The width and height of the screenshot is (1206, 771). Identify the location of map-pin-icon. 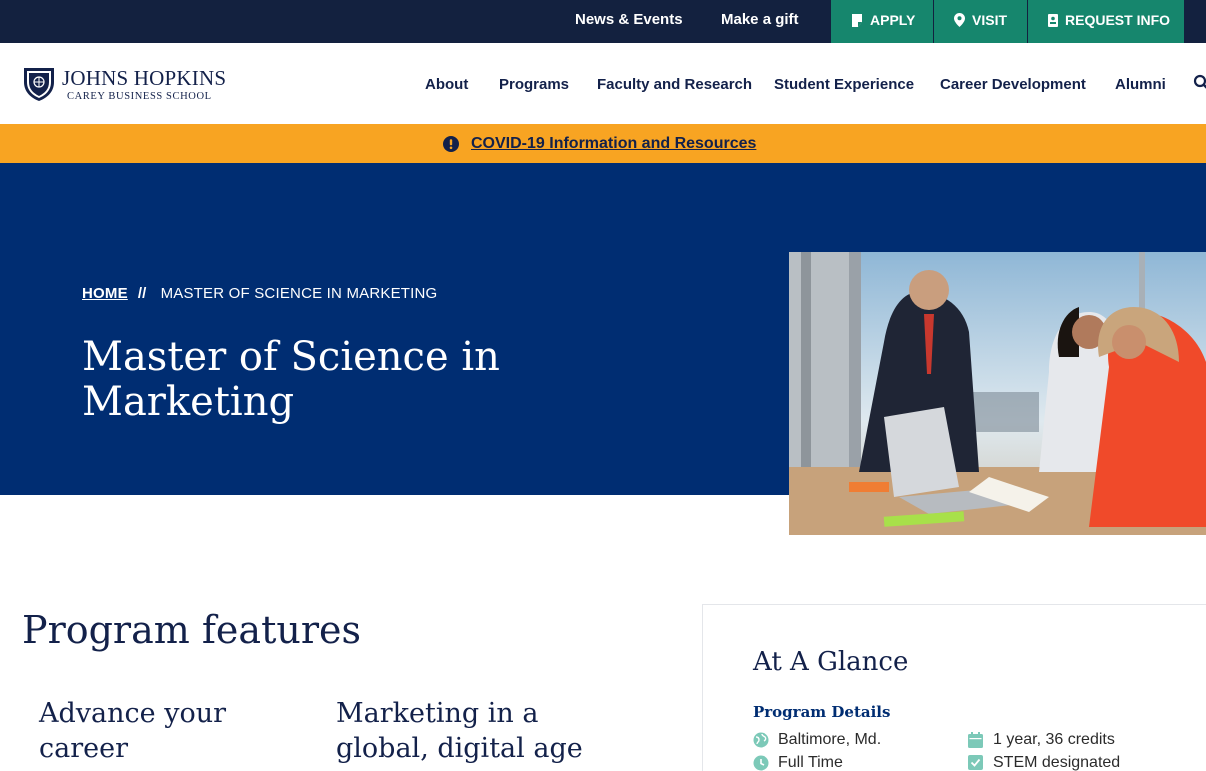
(959, 20).